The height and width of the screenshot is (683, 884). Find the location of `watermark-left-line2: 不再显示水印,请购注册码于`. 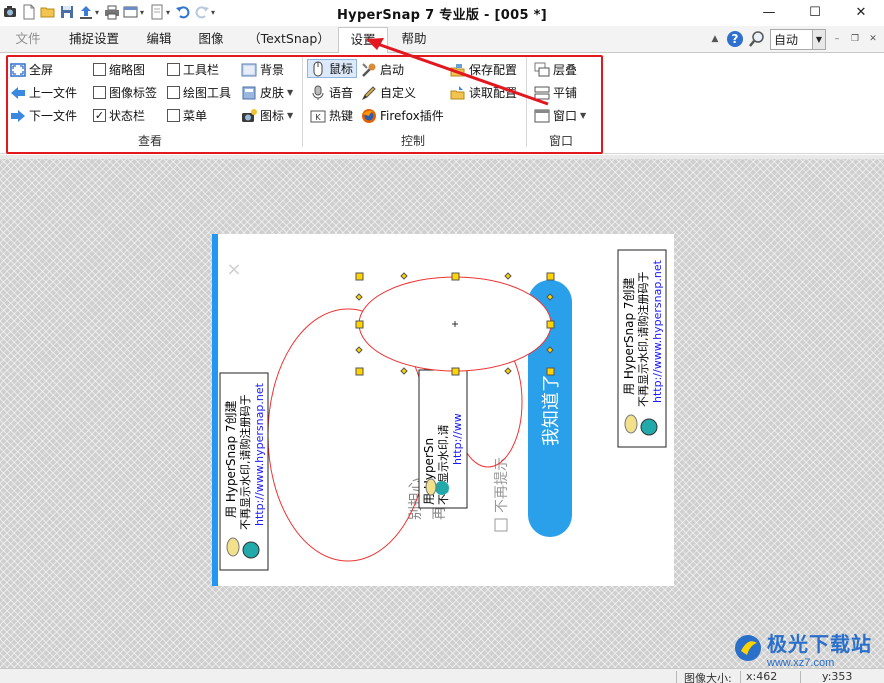

watermark-left-line2: 不再显示水印,请购注册码于 is located at coordinates (245, 463).